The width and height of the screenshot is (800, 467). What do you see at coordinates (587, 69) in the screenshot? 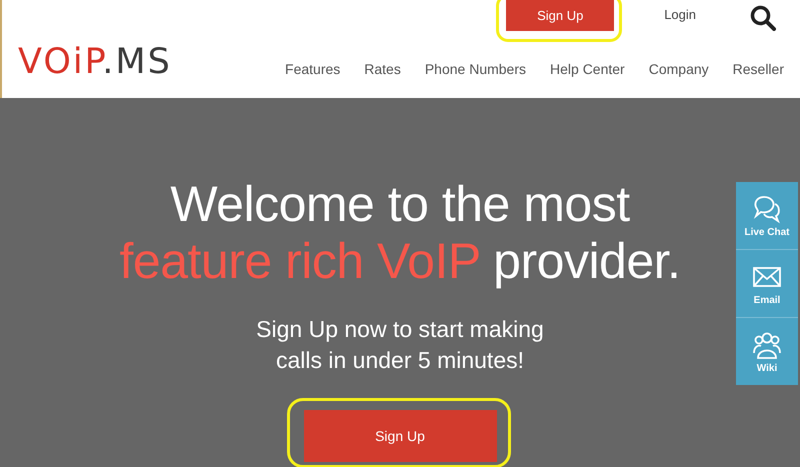
I see `nav-link: Help Center` at bounding box center [587, 69].